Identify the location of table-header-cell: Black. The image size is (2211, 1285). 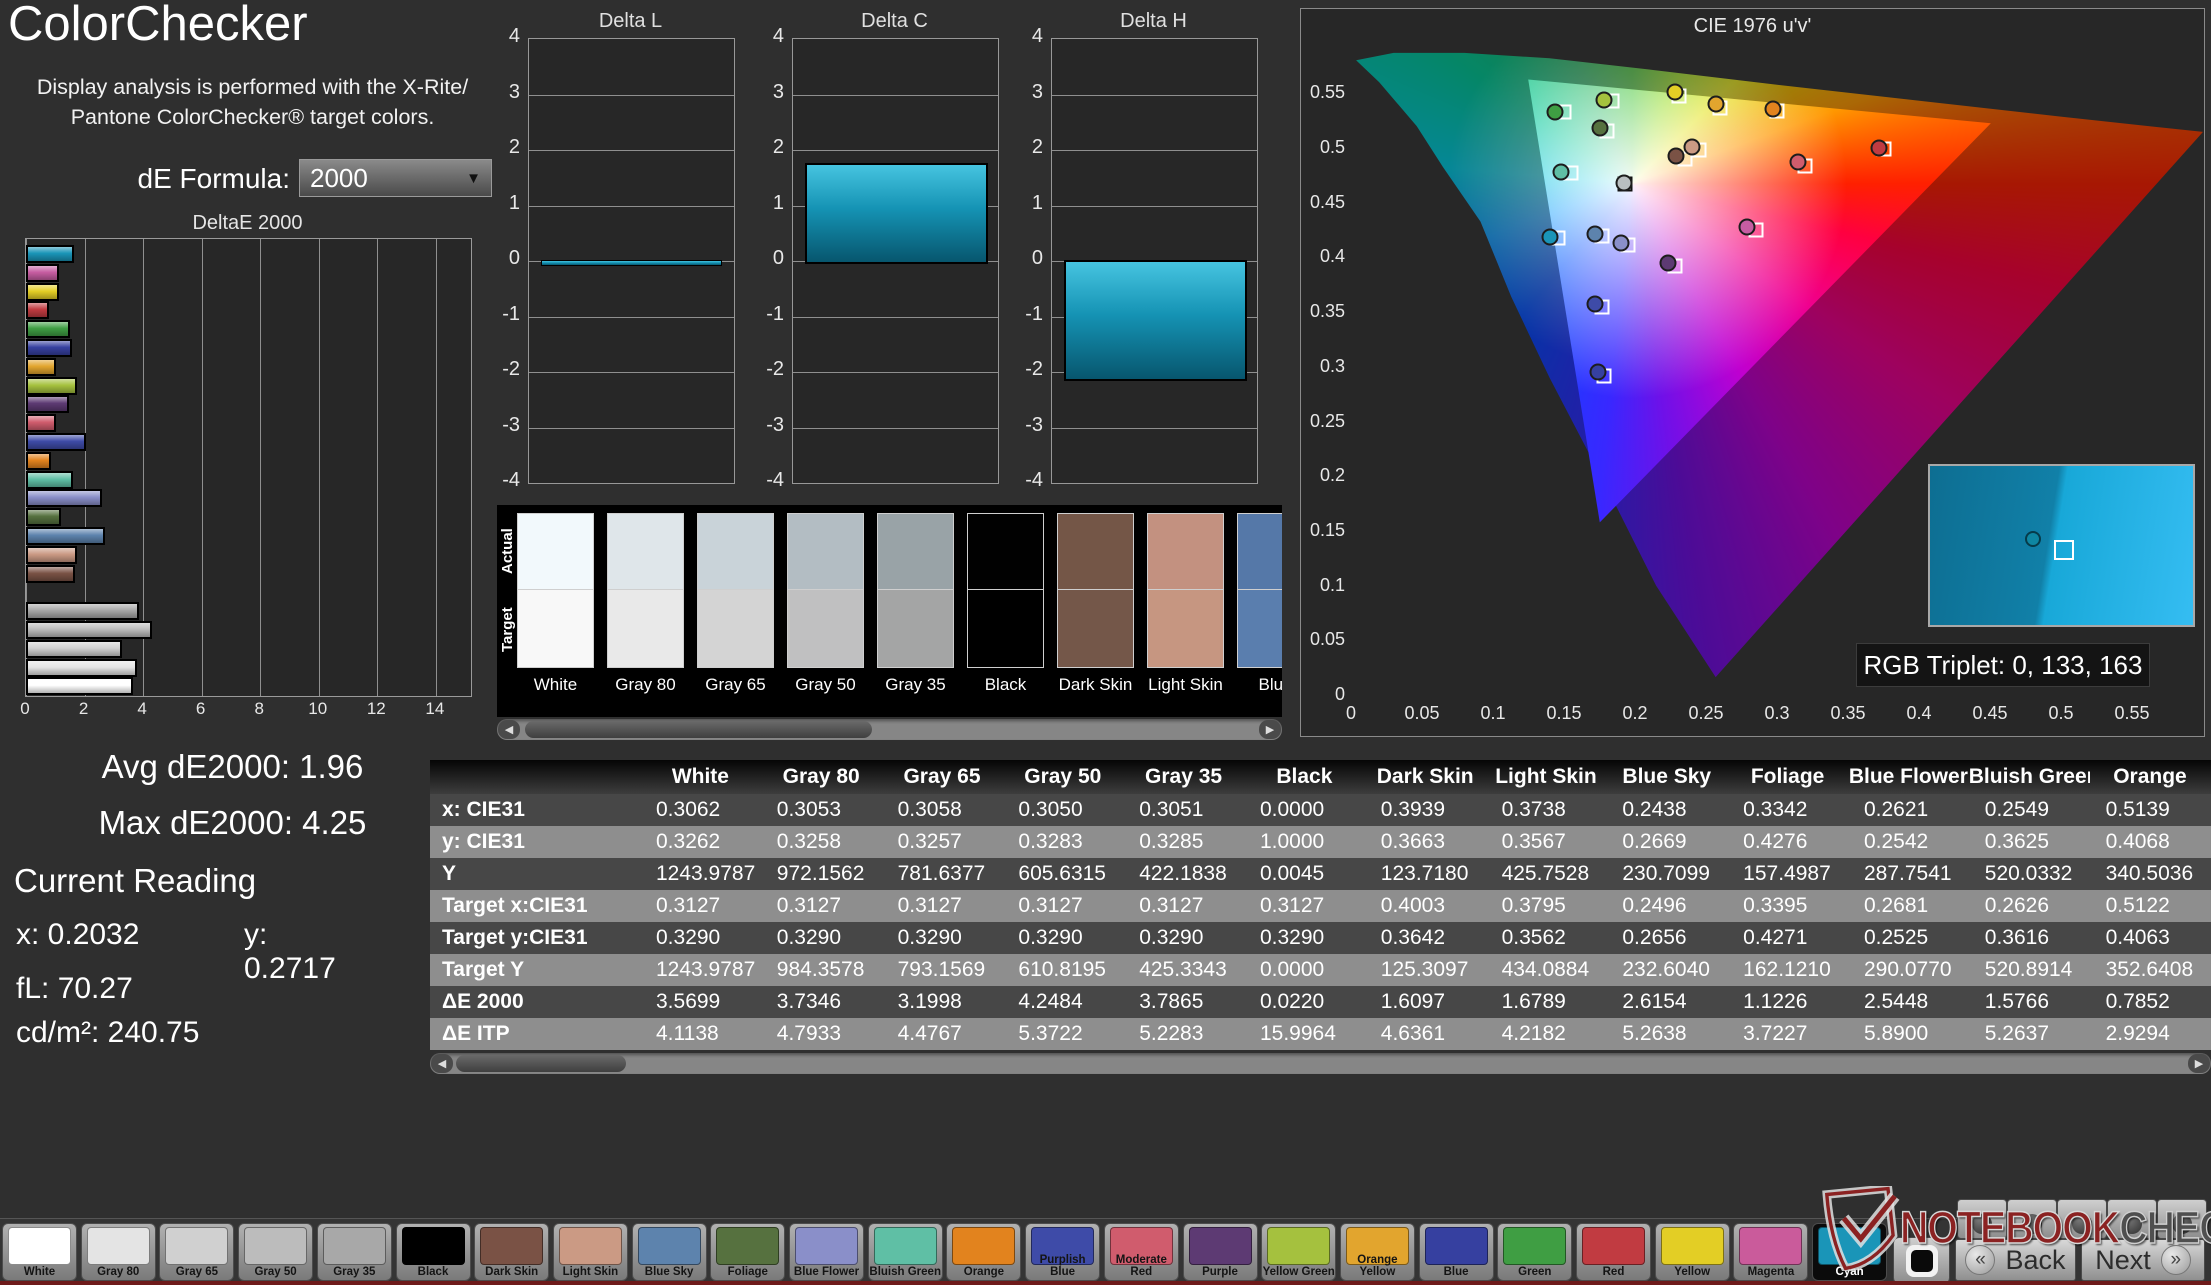
(1304, 776).